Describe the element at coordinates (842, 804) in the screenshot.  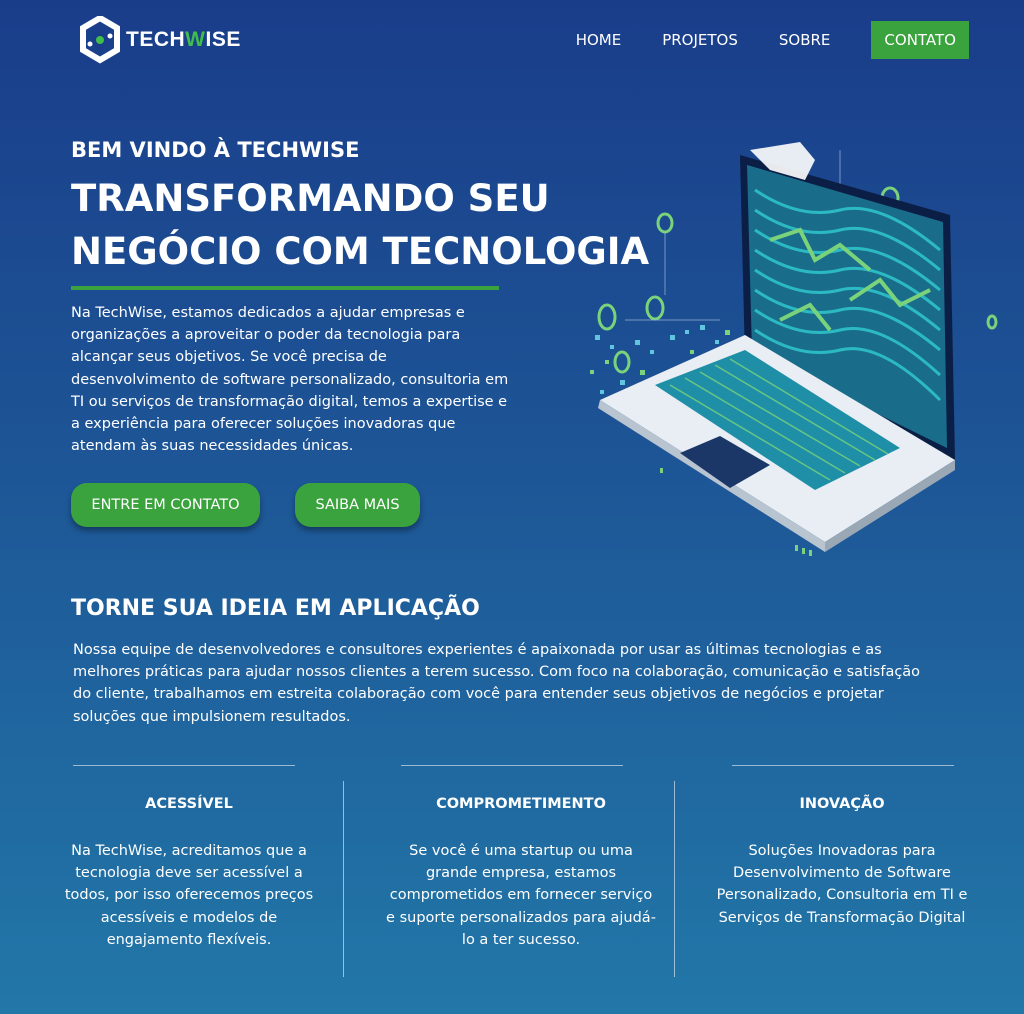
I see `feature-title: INOVAÇÃO` at that location.